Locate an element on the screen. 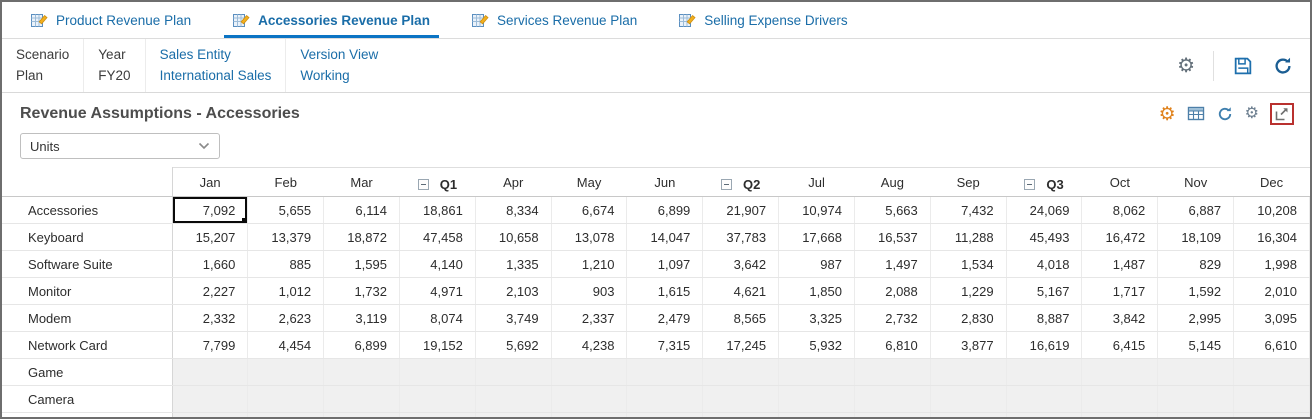  grid-cell: 5,145 is located at coordinates (1196, 345).